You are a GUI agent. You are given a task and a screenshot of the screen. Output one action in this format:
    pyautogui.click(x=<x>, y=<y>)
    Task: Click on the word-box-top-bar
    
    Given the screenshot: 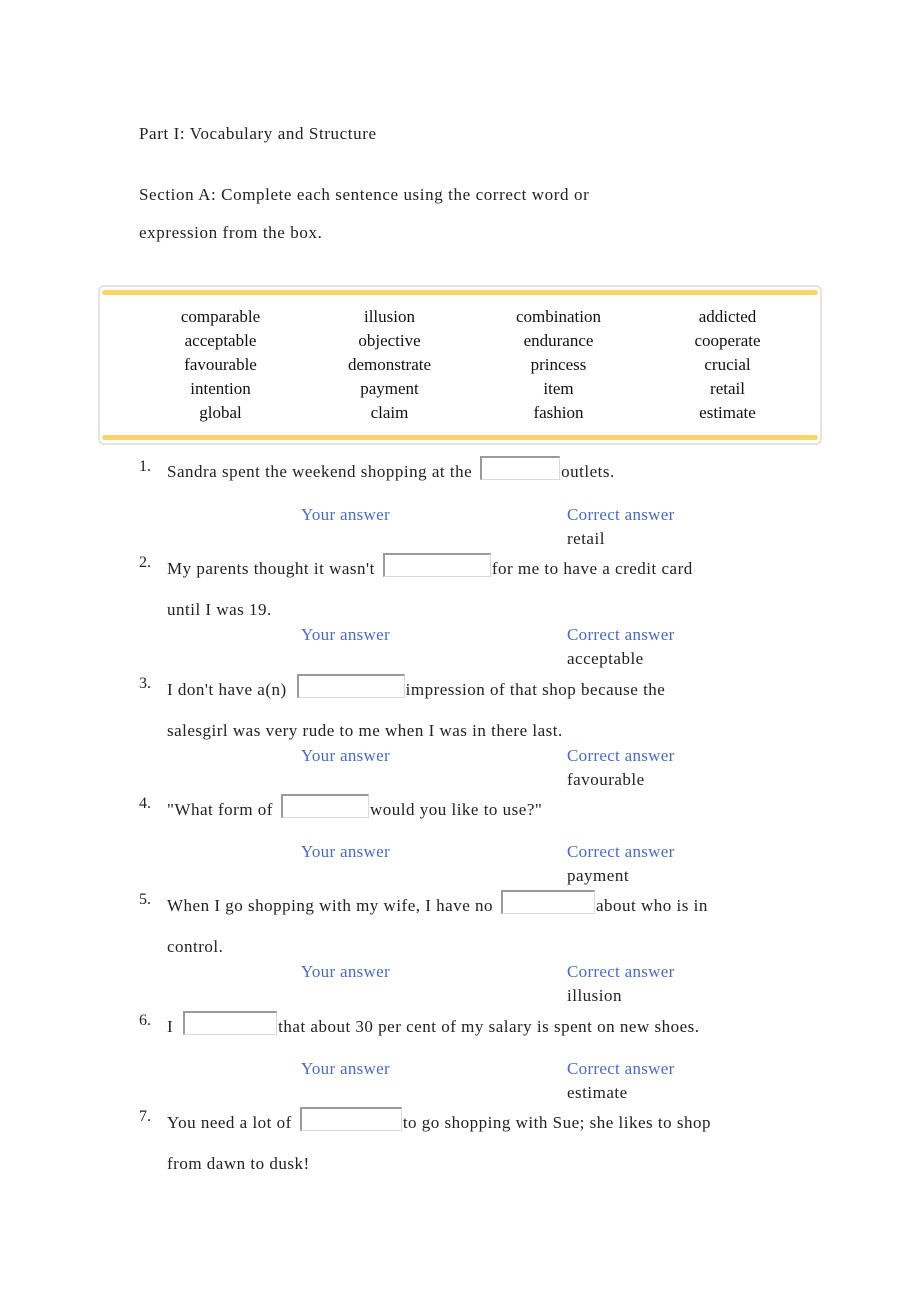 What is the action you would take?
    pyautogui.click(x=460, y=292)
    